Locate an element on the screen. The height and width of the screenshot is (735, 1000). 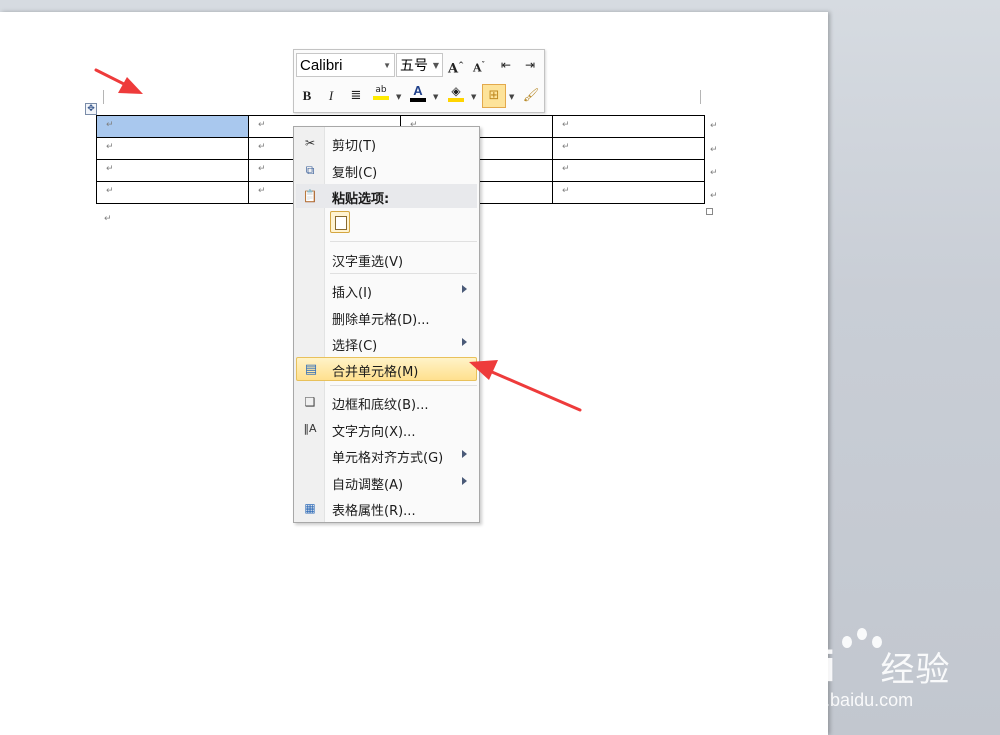
watermark-logo: Bai 经验 is located at coordinates (857, 667).